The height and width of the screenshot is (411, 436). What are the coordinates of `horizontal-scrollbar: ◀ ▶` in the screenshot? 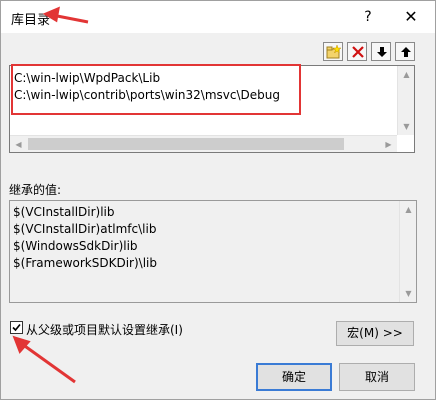 It's located at (203, 143).